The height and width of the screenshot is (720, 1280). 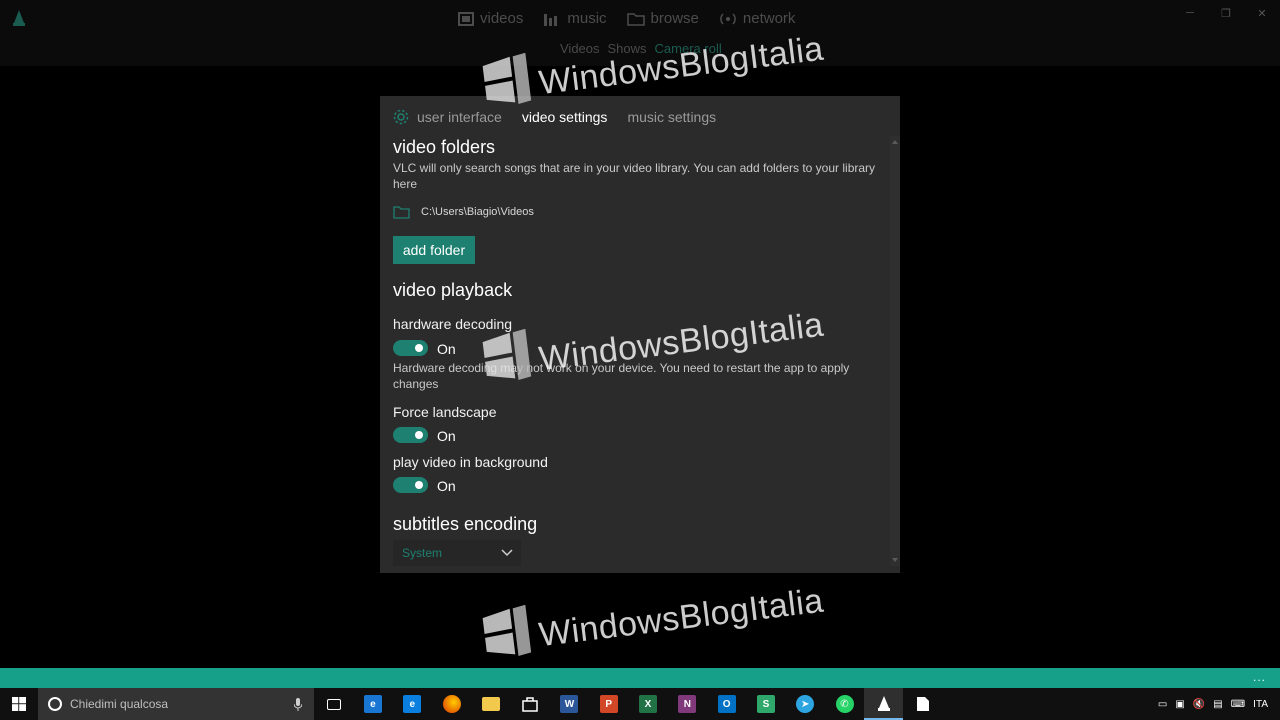 What do you see at coordinates (688, 48) in the screenshot?
I see `subnav-camera-roll: Camera roll` at bounding box center [688, 48].